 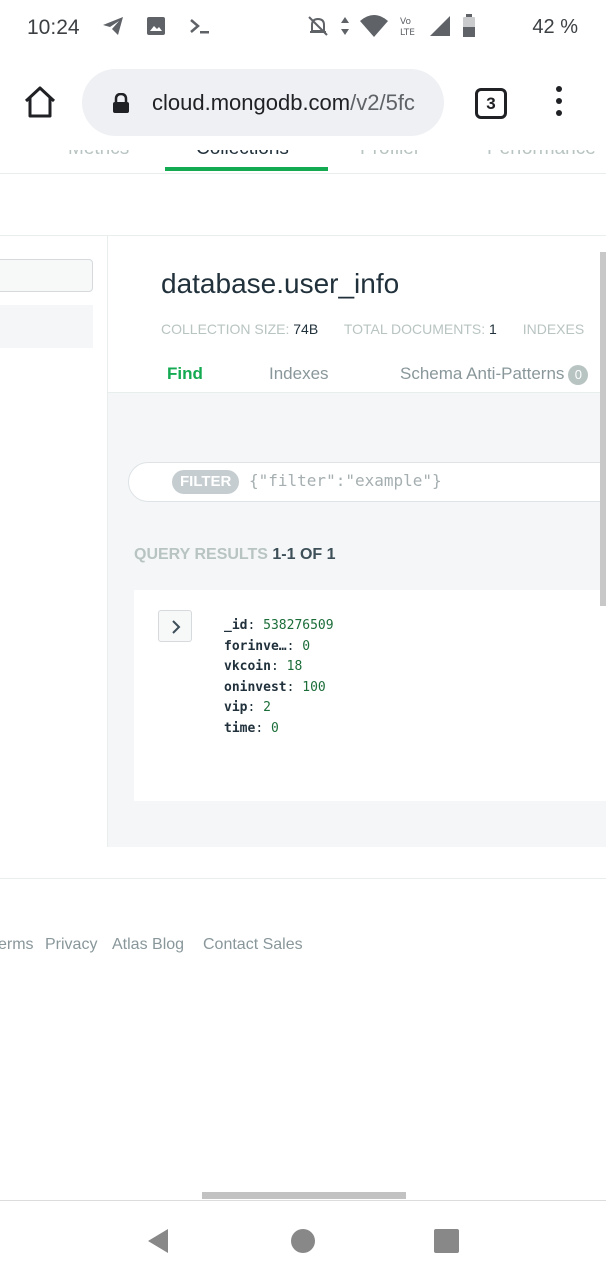 I want to click on home-icon, so click(x=40, y=102).